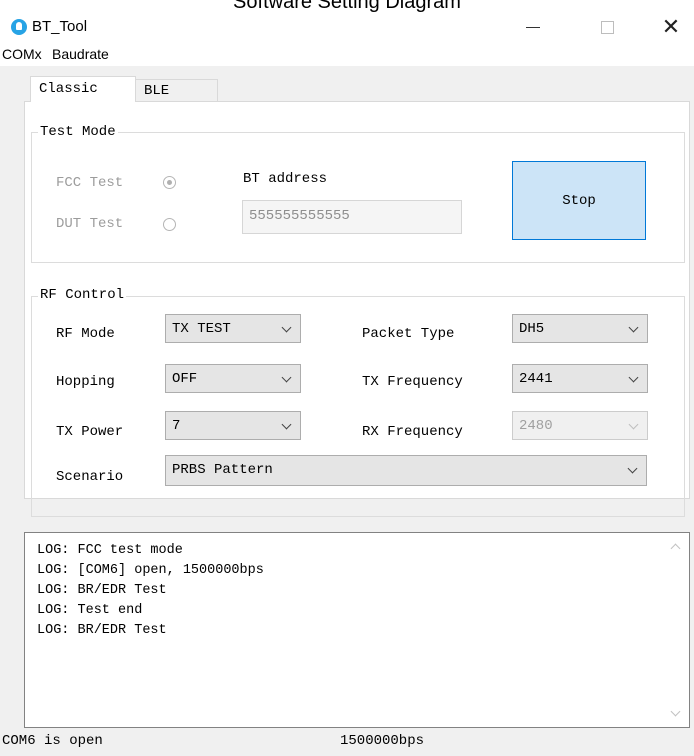 Image resolution: width=694 pixels, height=756 pixels. What do you see at coordinates (285, 179) in the screenshot?
I see `bt-address-label: BT address` at bounding box center [285, 179].